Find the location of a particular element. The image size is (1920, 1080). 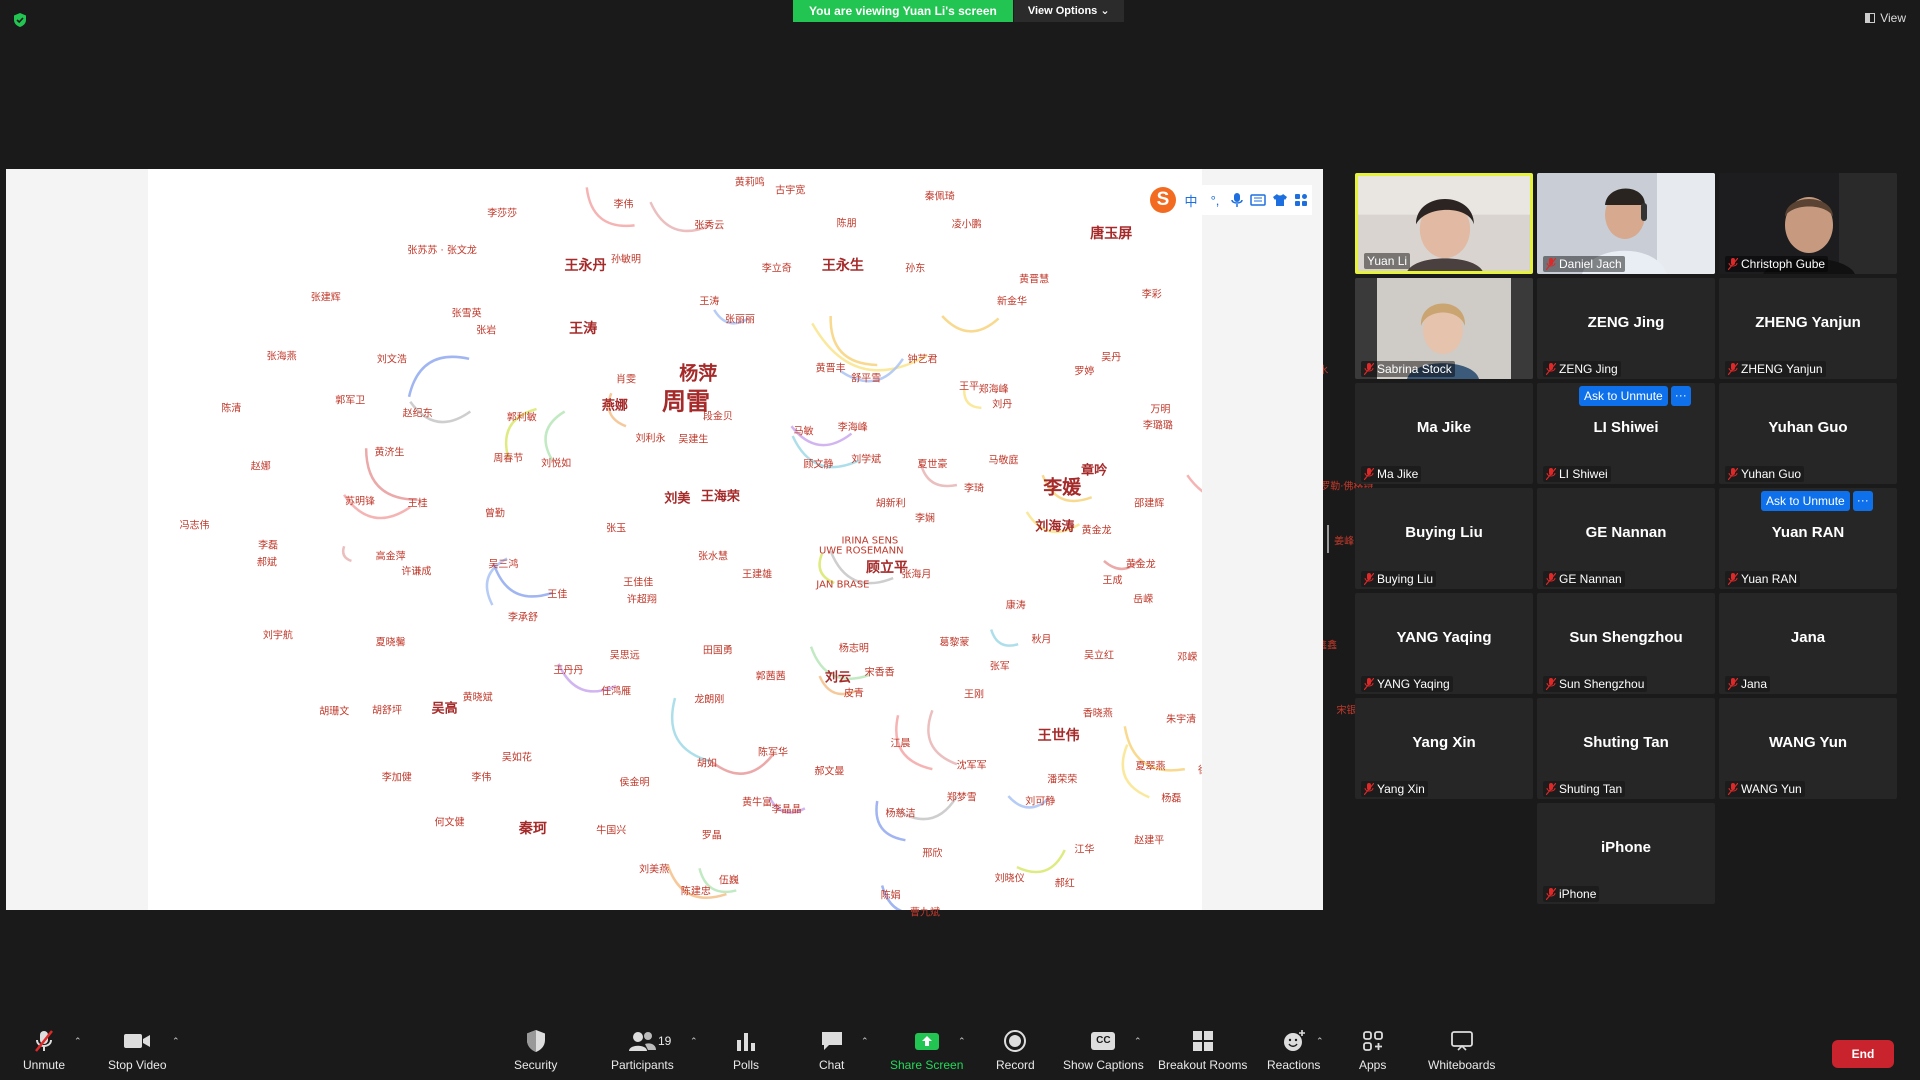

participant-tile: ZHENG Yanjun ZHENG Yanjun is located at coordinates (1808, 328).